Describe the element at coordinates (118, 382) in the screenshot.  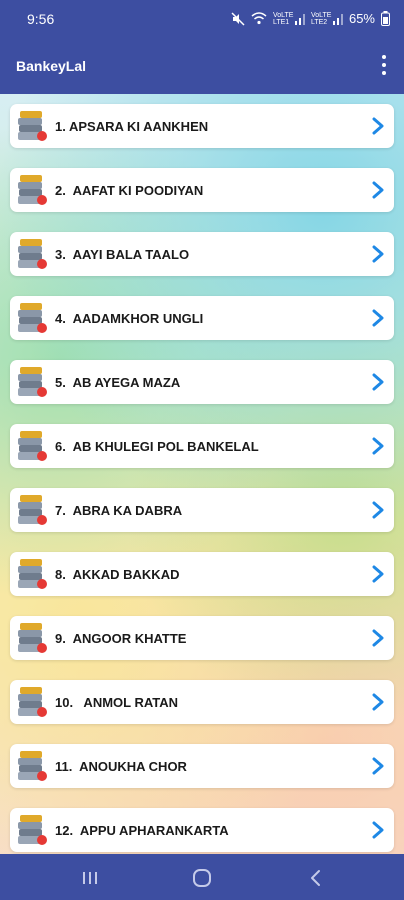
I see `item-label: 5. AB AYEGA MAZA` at that location.